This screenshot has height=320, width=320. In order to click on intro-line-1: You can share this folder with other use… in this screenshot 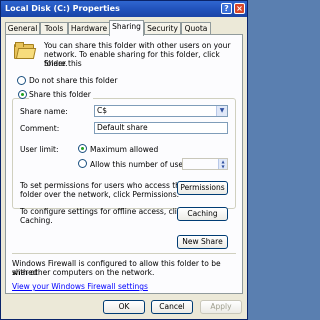, I will do `click(137, 45)`.